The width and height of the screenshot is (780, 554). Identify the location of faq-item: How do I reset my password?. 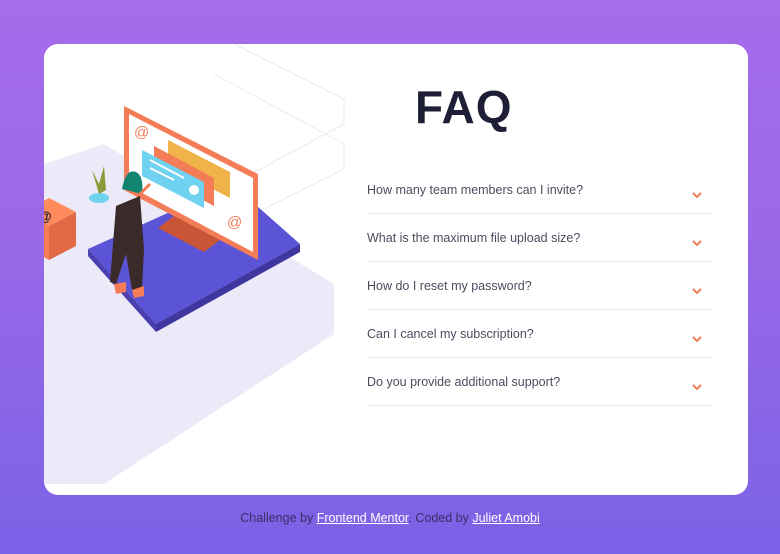
(539, 286).